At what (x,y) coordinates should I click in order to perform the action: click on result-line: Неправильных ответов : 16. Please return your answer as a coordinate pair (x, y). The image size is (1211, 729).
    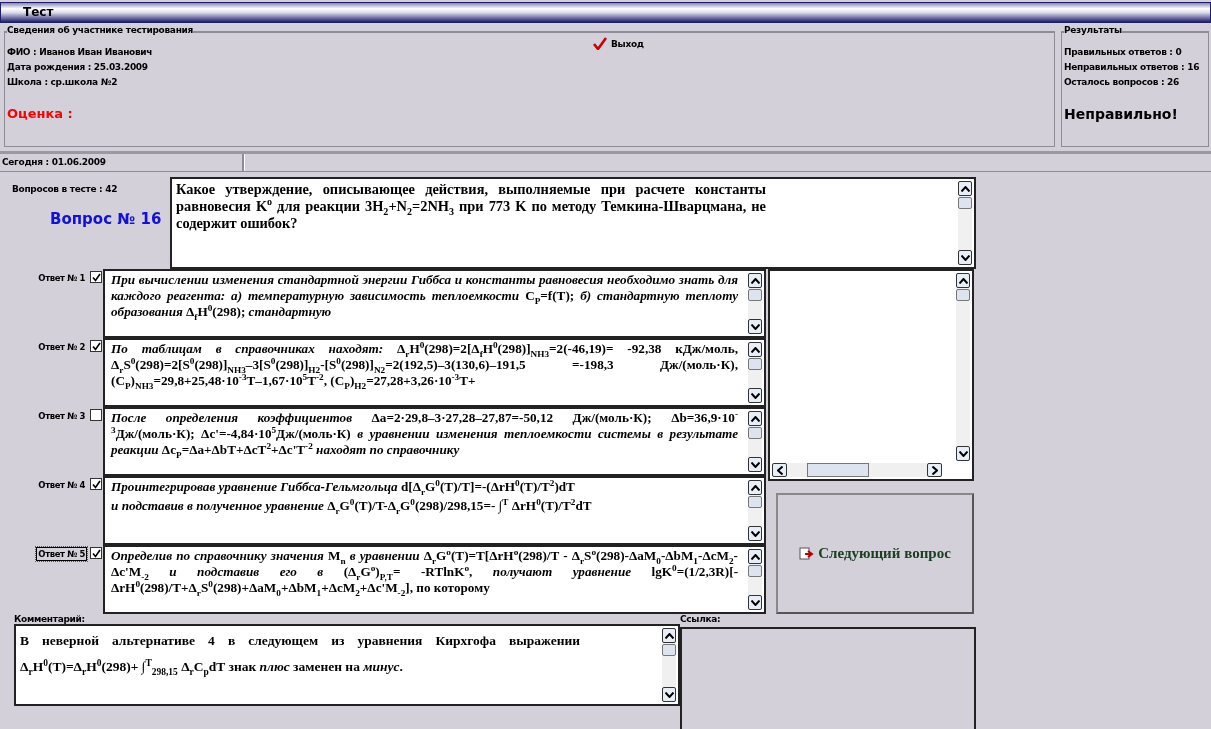
    Looking at the image, I should click on (1132, 67).